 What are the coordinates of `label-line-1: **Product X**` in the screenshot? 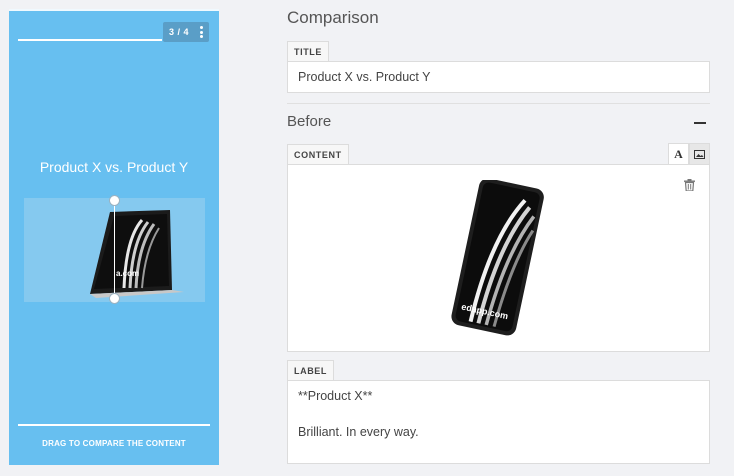 It's located at (335, 396).